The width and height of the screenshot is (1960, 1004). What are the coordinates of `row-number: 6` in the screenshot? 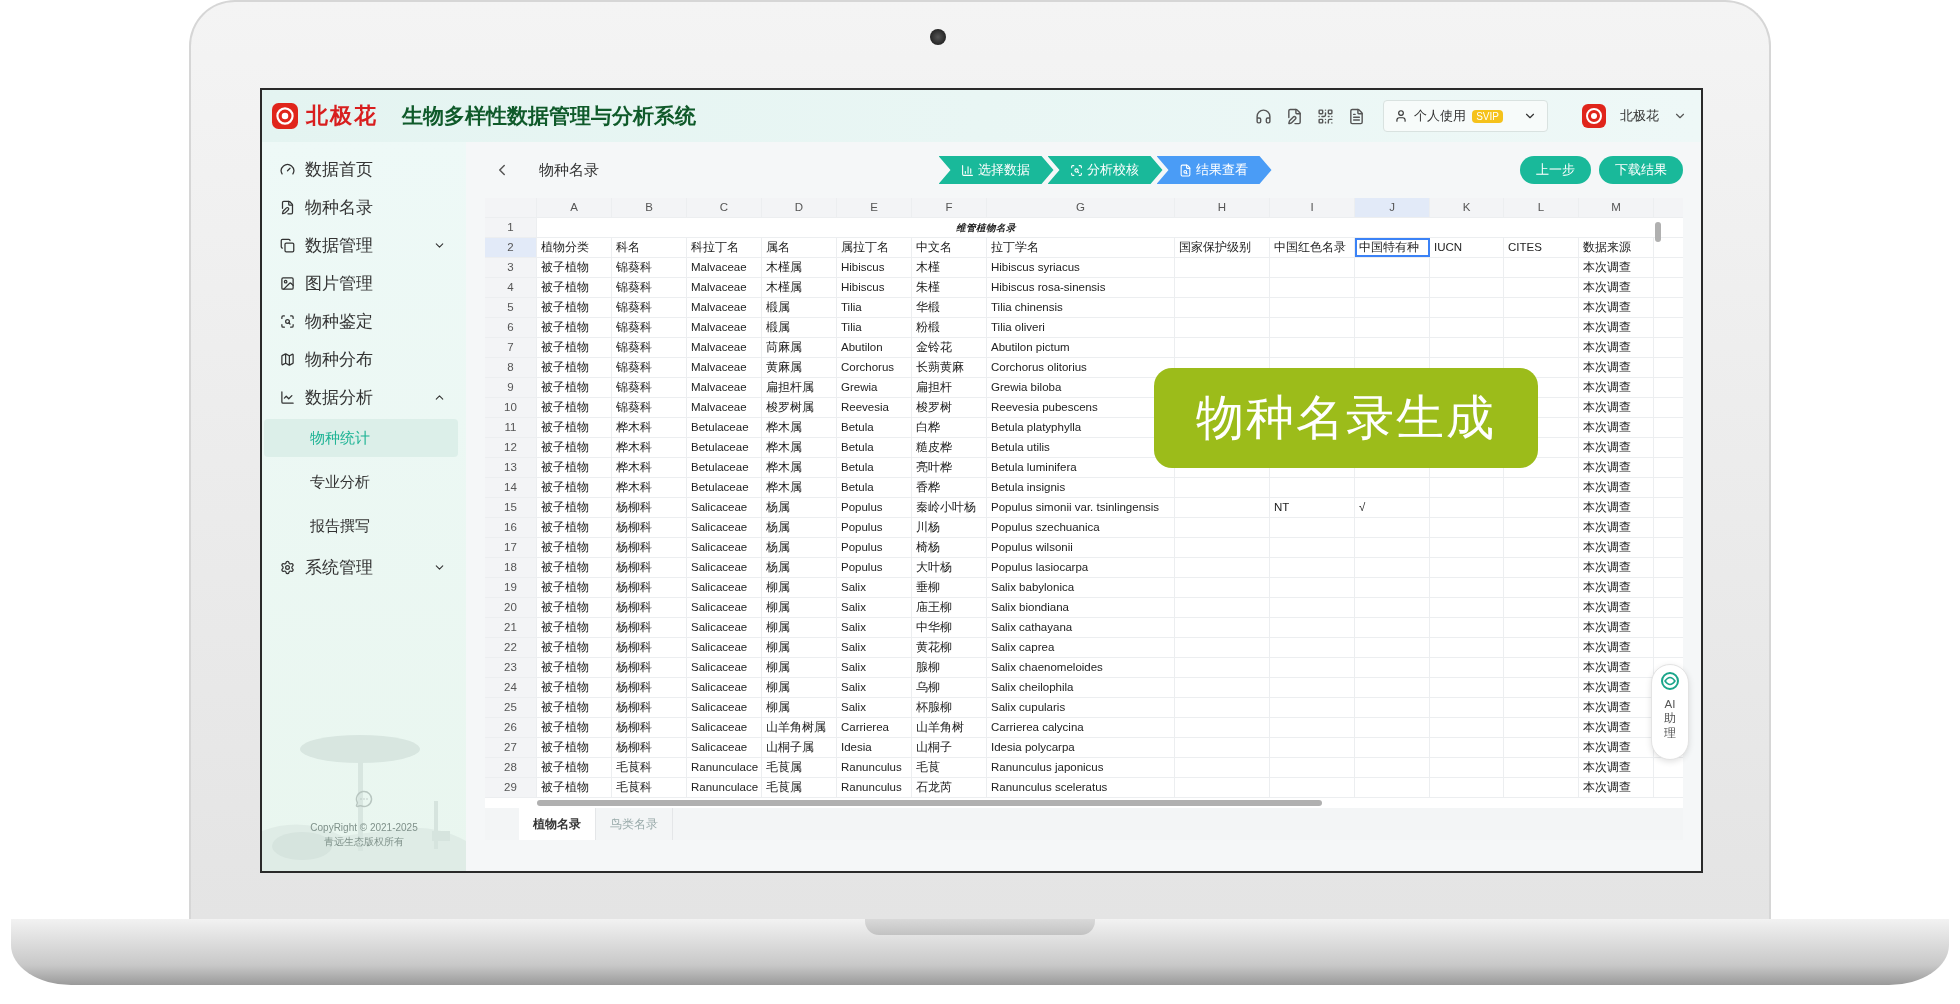 It's located at (511, 327).